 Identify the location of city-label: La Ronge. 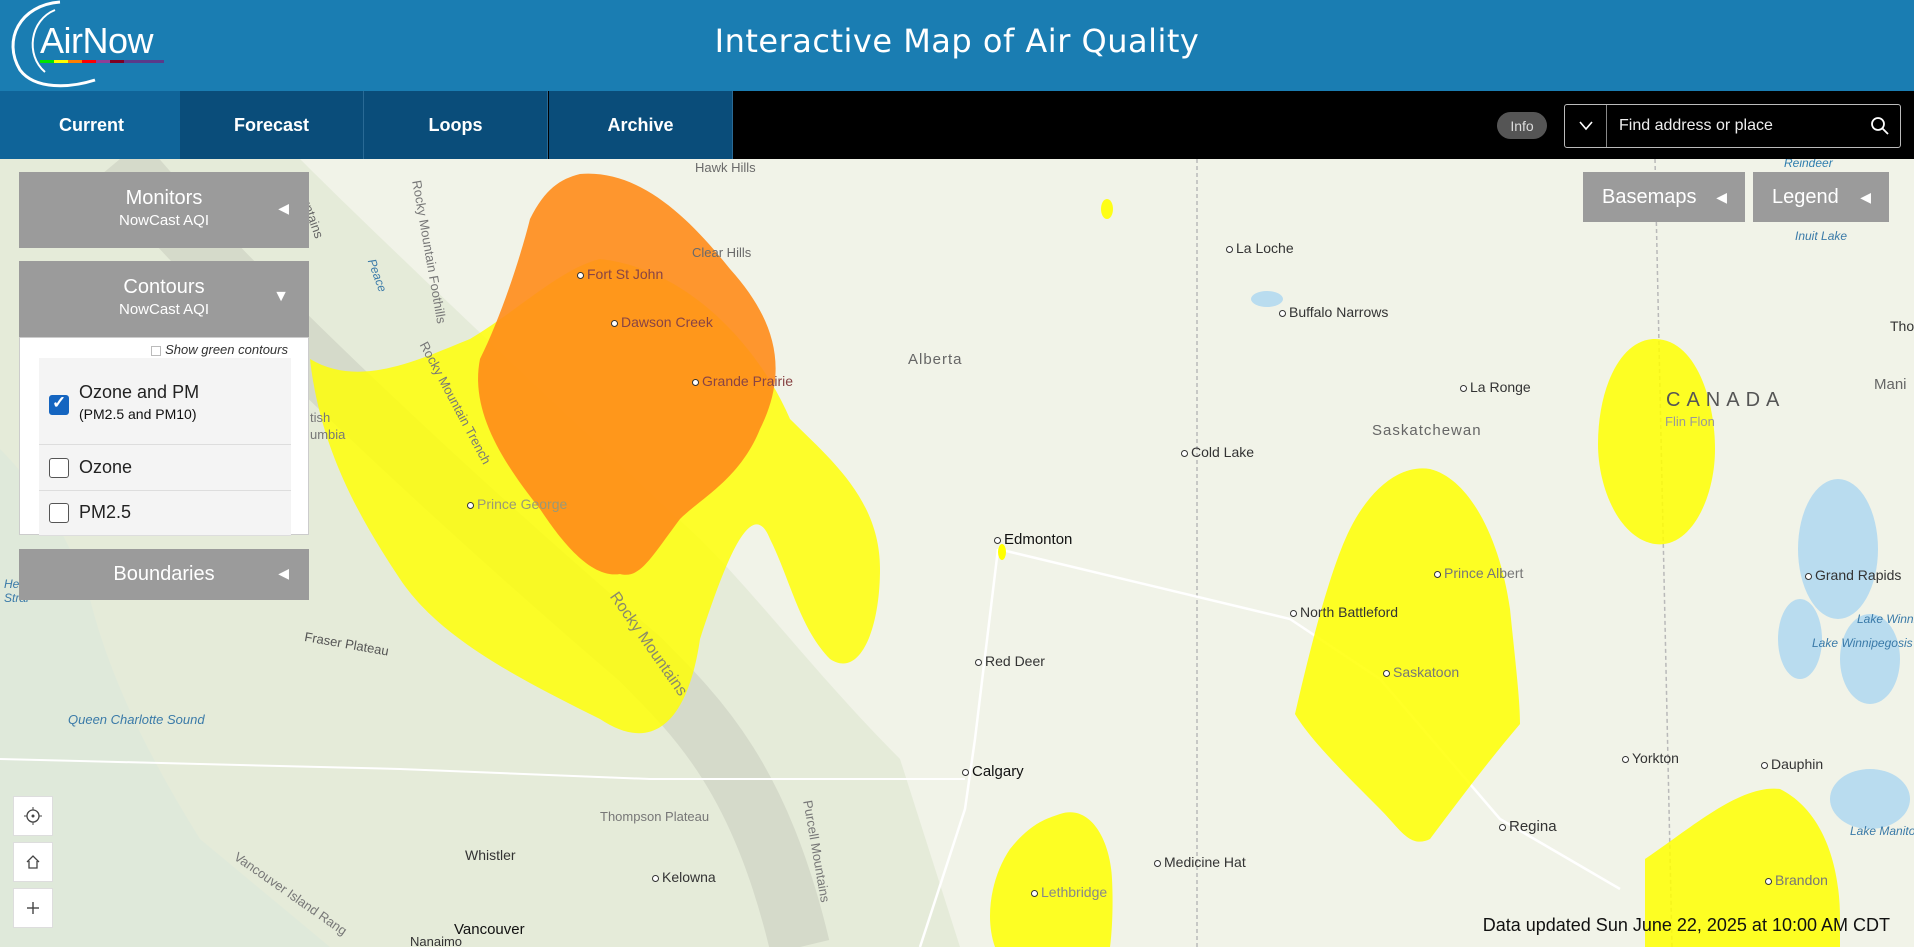
(1495, 387).